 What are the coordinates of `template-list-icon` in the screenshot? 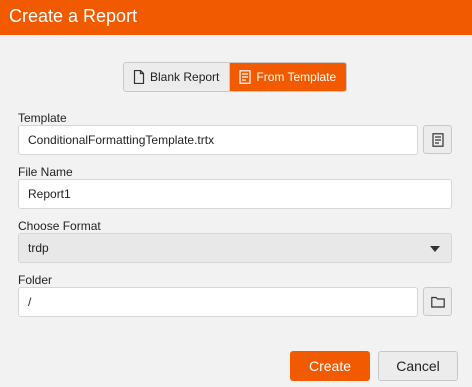 It's located at (437, 139).